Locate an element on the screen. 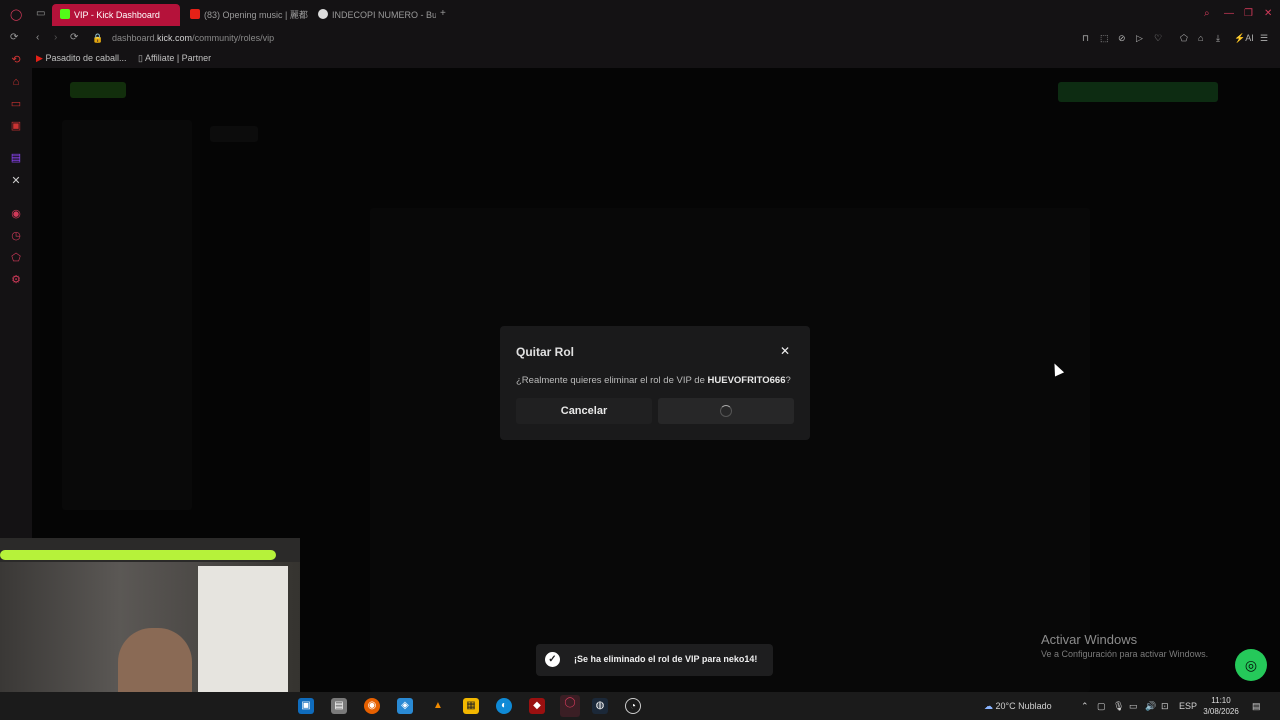 This screenshot has height=720, width=1280. youtube-icon: ▶ is located at coordinates (39, 58).